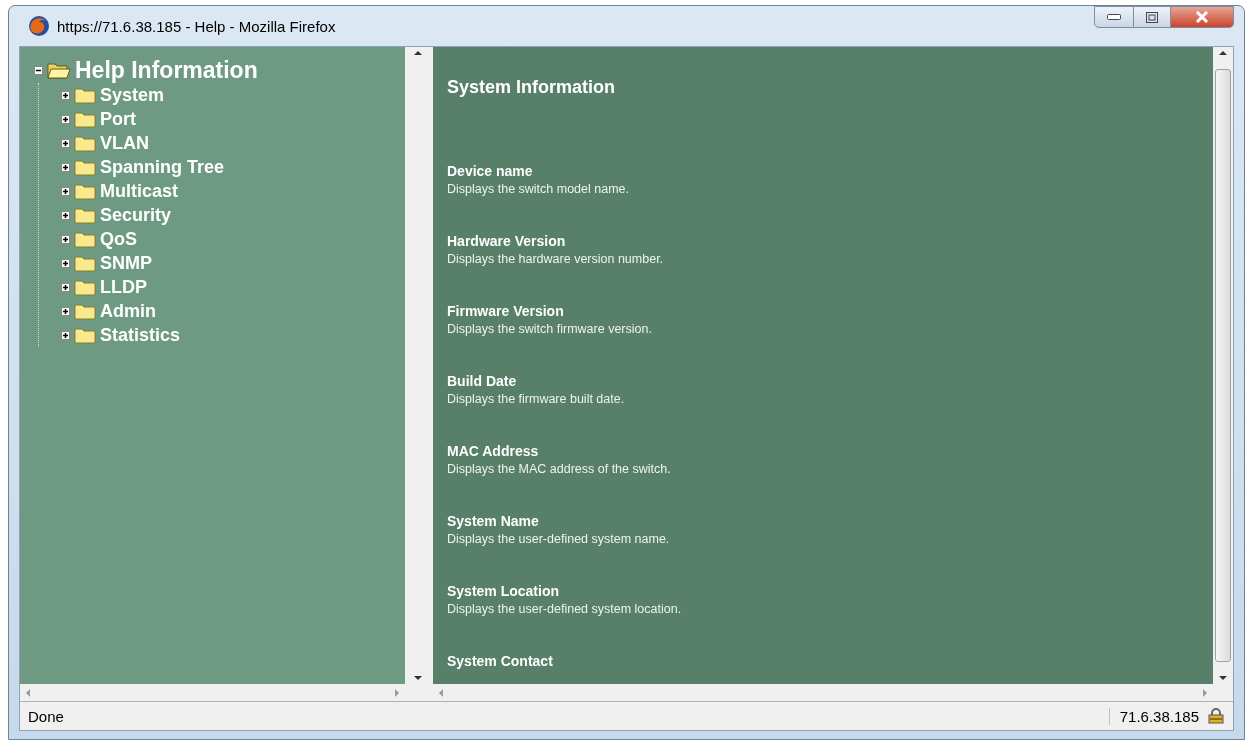 Image resolution: width=1253 pixels, height=749 pixels. What do you see at coordinates (559, 539) in the screenshot?
I see `field-description: Displays the user-defined system name.` at bounding box center [559, 539].